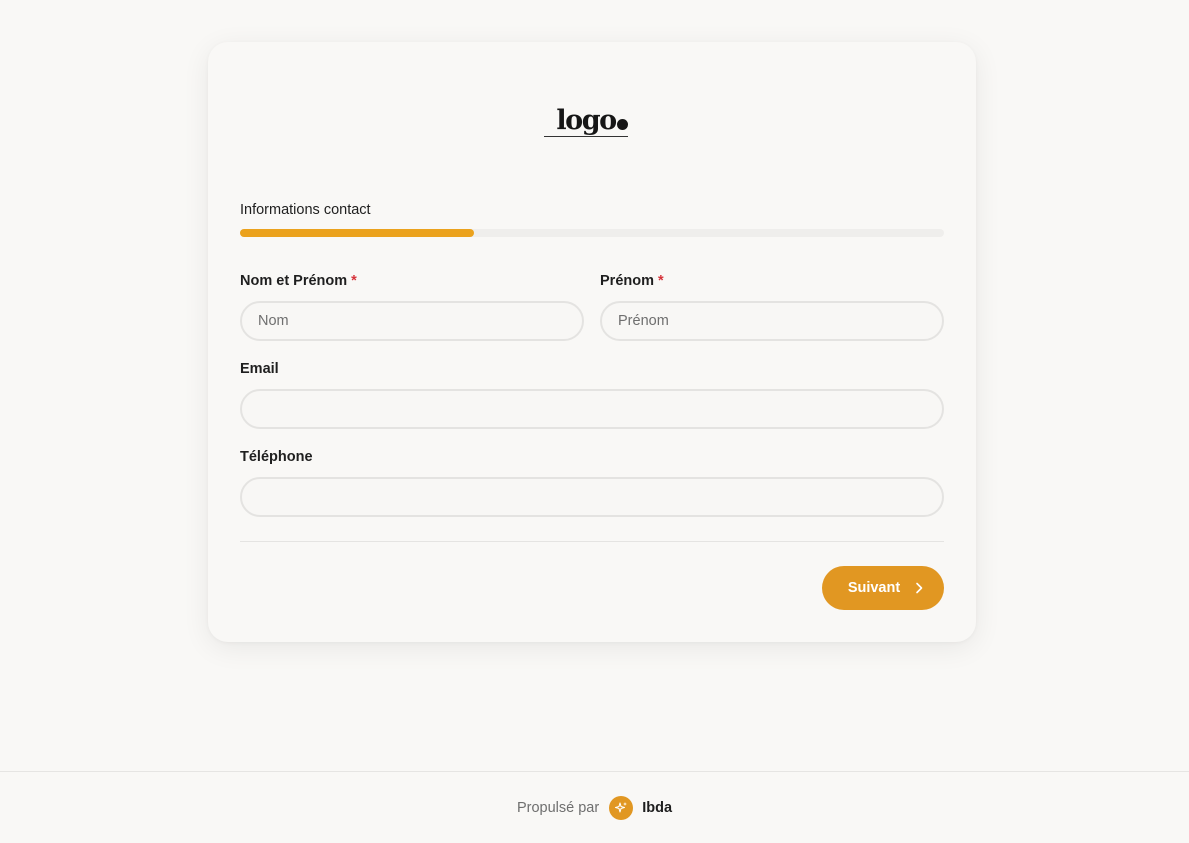 The image size is (1189, 843). I want to click on logo-text: logo, so click(586, 120).